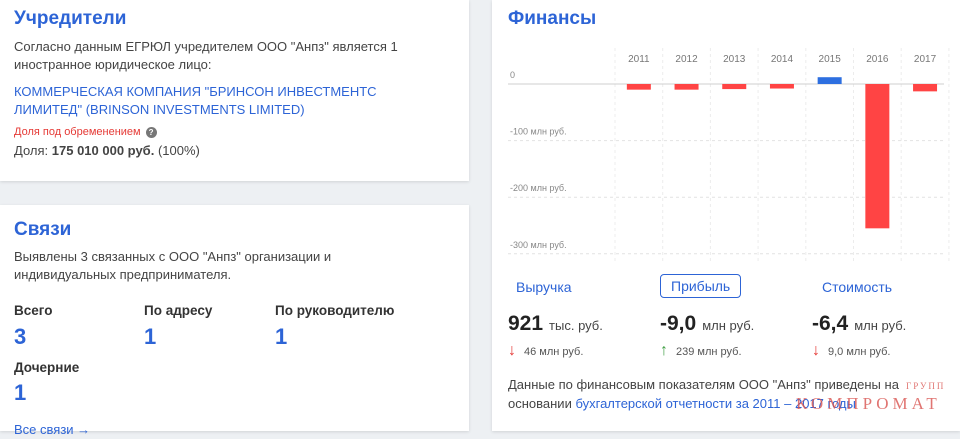 The width and height of the screenshot is (960, 439). I want to click on revenue-delta: ↓ 46 млн руб., so click(545, 351).